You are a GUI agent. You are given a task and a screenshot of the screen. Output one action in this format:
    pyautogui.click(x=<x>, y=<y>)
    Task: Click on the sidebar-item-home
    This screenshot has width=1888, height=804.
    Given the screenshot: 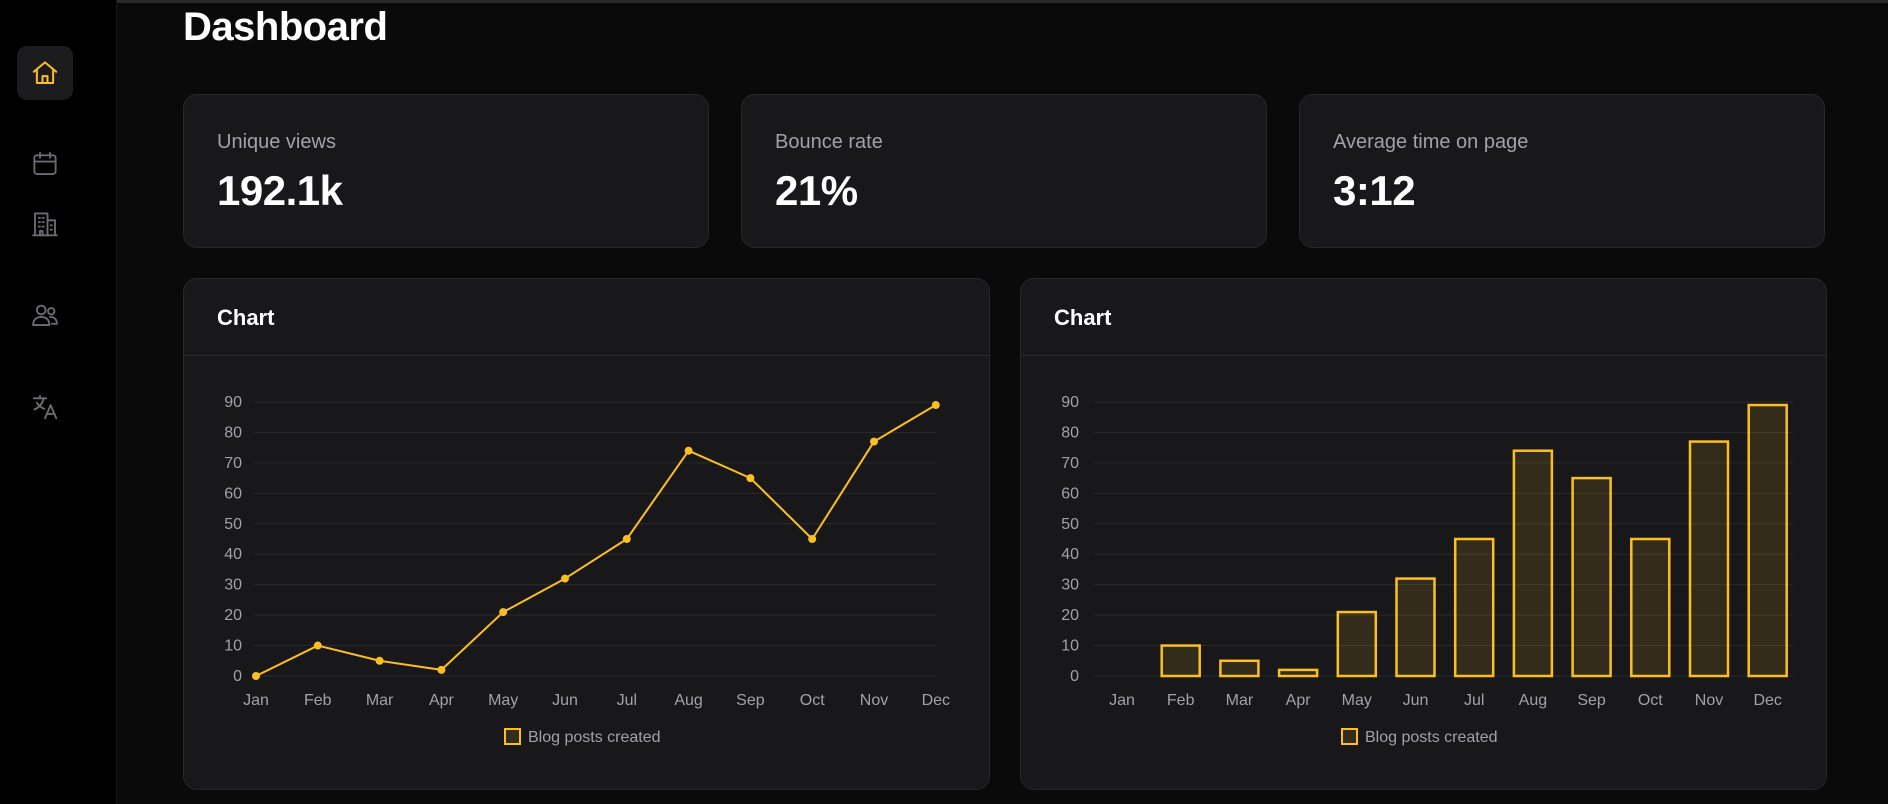 What is the action you would take?
    pyautogui.click(x=45, y=73)
    